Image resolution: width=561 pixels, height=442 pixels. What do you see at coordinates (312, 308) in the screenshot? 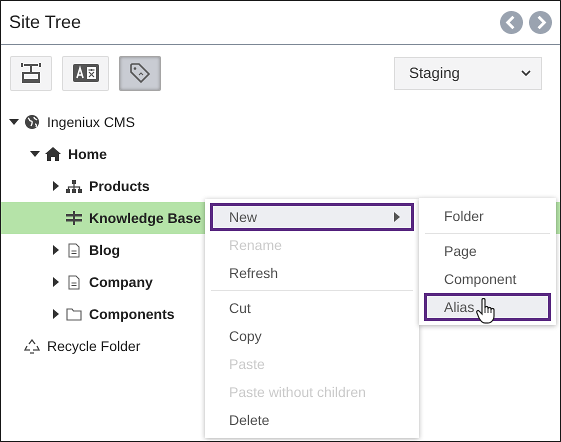
I see `menu-item: Cut` at bounding box center [312, 308].